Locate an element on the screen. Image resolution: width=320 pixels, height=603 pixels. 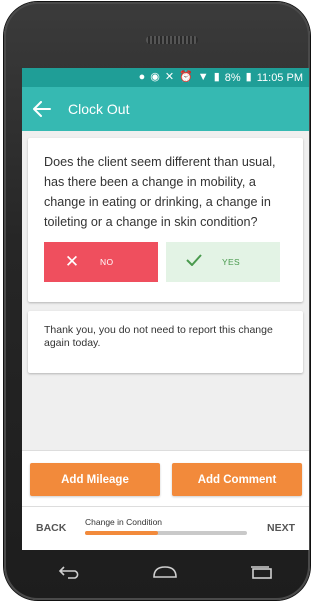
page-title: Clock Out is located at coordinates (99, 109).